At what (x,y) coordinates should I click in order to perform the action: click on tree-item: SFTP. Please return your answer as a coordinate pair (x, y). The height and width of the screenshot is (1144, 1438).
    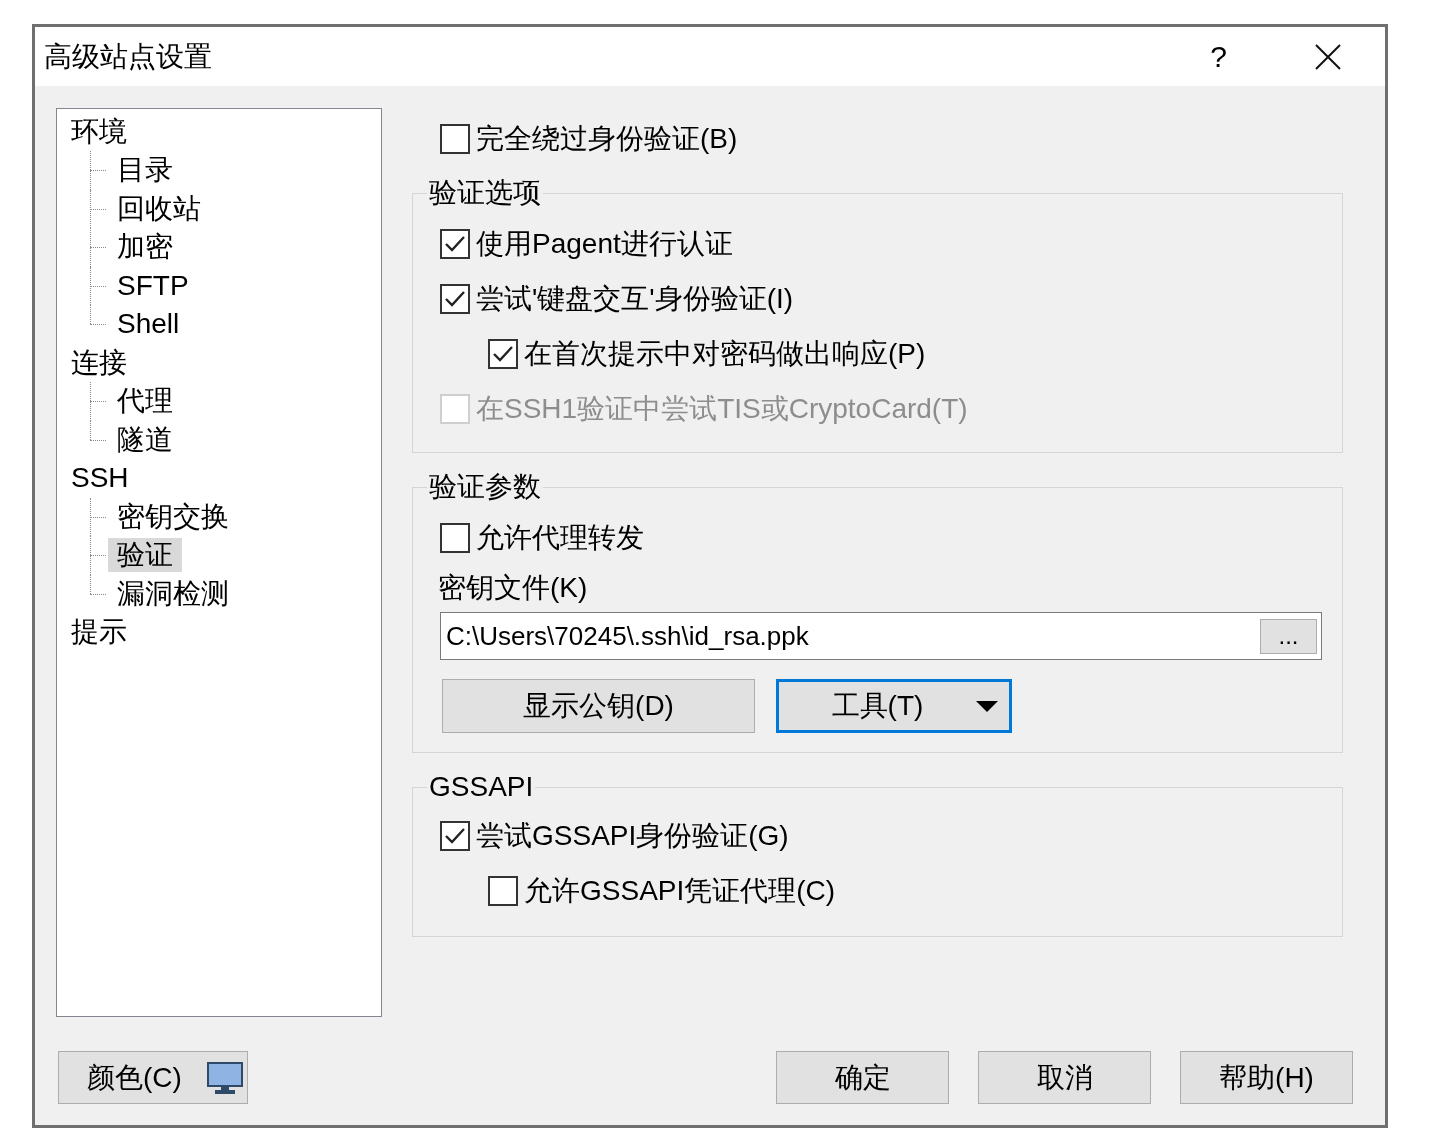
    Looking at the image, I should click on (153, 285).